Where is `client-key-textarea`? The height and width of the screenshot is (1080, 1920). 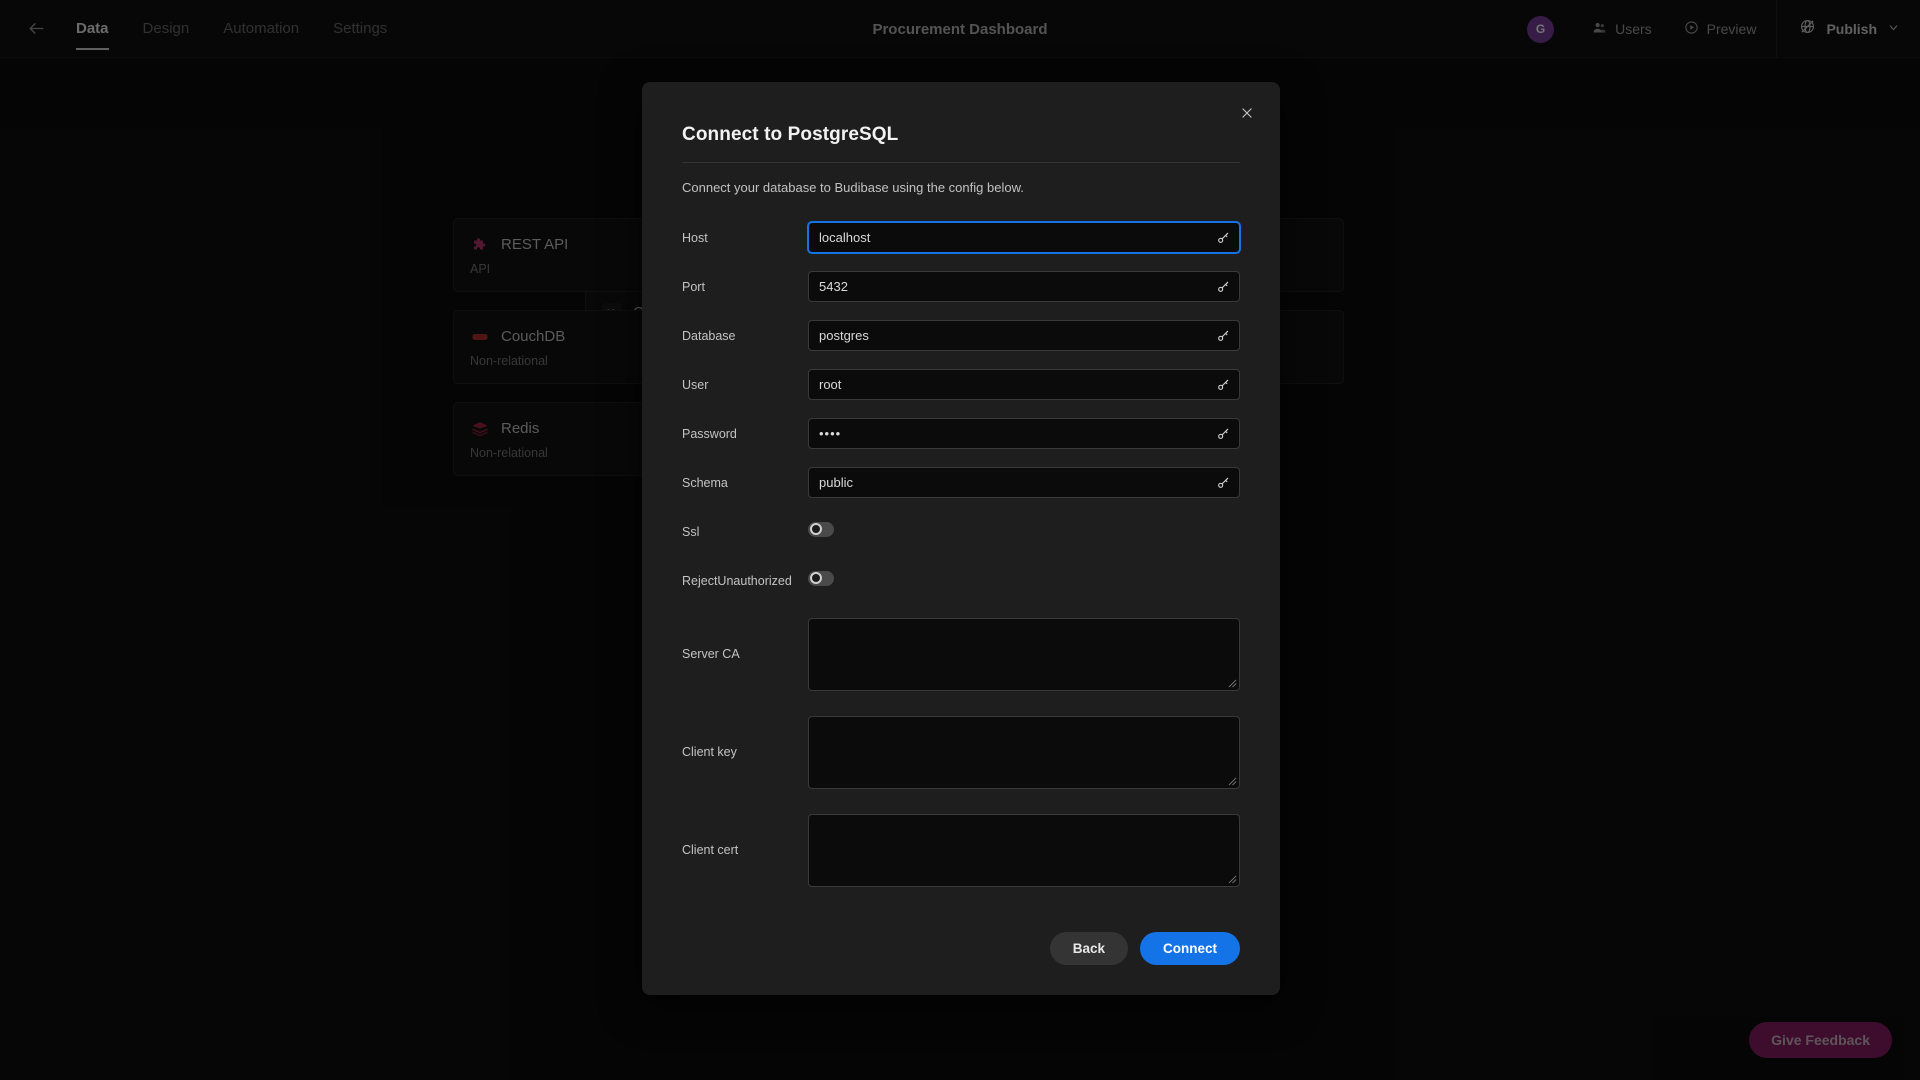
client-key-textarea is located at coordinates (1024, 752).